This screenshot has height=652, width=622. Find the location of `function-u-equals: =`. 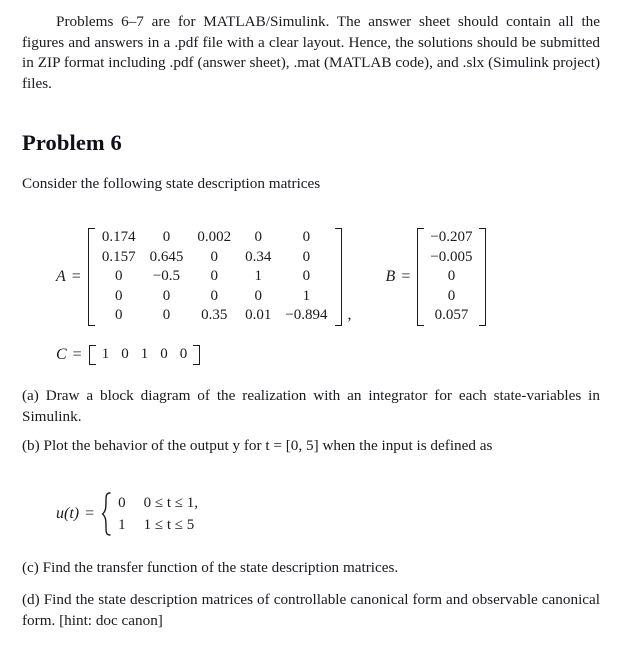

function-u-equals: = is located at coordinates (90, 513).